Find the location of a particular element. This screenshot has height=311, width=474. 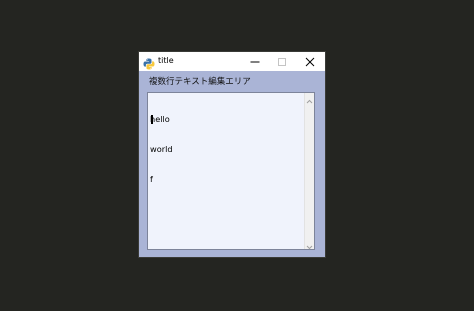

close-button is located at coordinates (310, 61).